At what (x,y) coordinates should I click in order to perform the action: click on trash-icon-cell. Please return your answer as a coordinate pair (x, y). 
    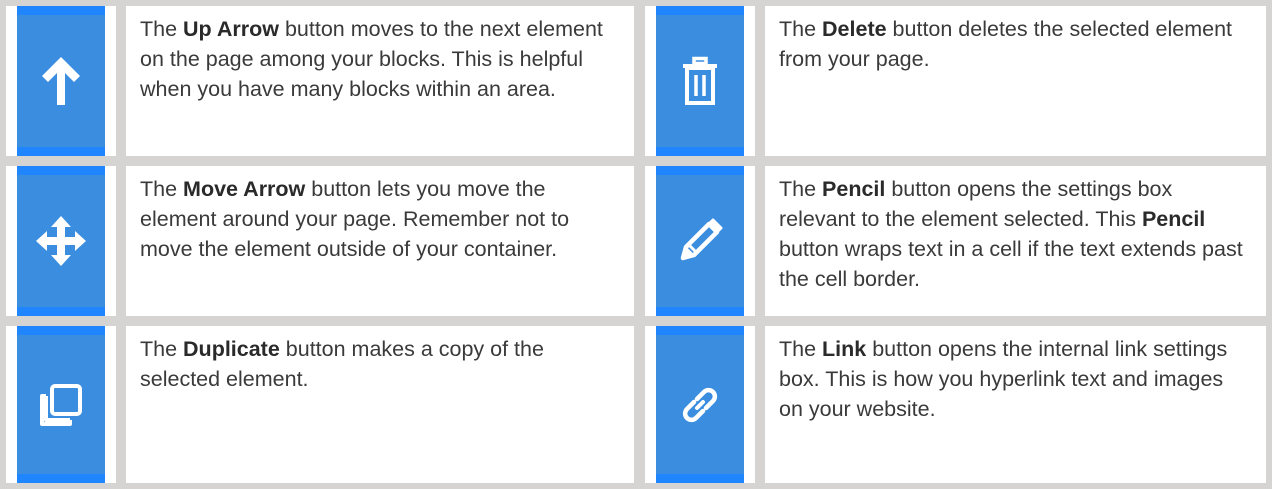
    Looking at the image, I should click on (700, 81).